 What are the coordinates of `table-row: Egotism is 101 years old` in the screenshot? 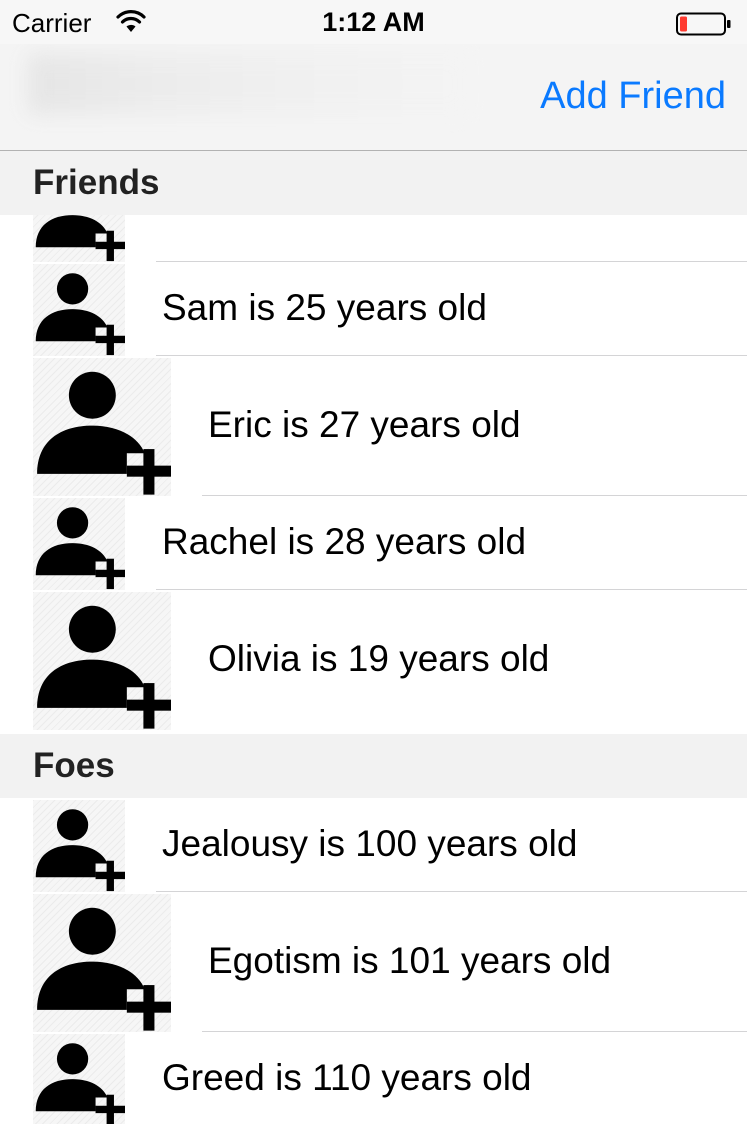 It's located at (373, 962).